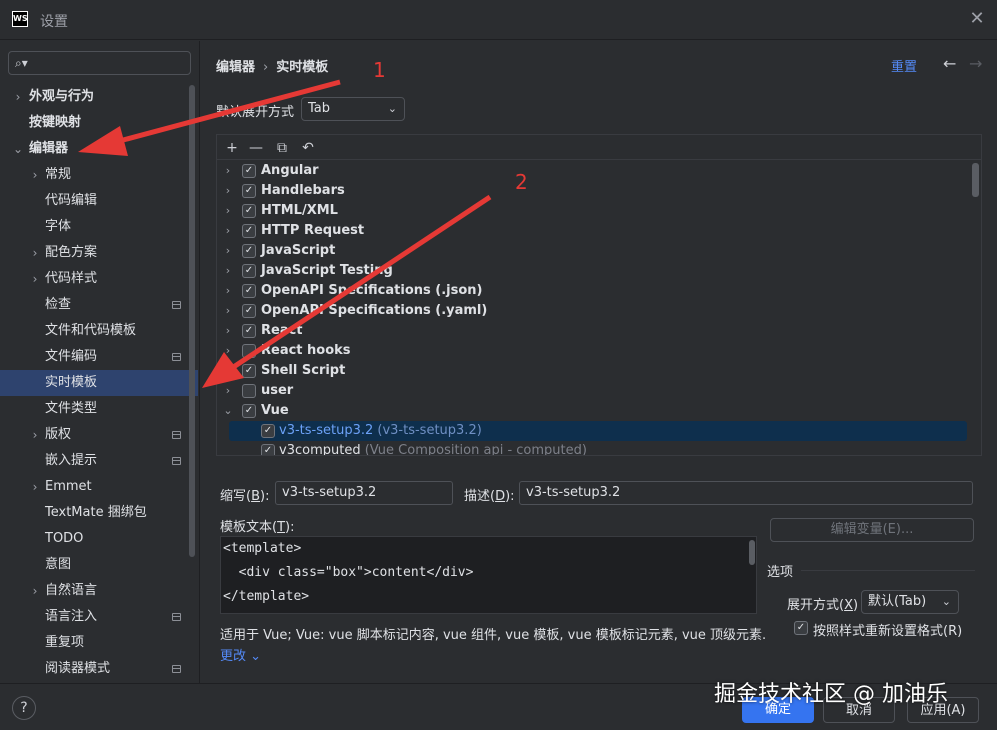 This screenshot has height=730, width=997. I want to click on remove-icon: —, so click(256, 148).